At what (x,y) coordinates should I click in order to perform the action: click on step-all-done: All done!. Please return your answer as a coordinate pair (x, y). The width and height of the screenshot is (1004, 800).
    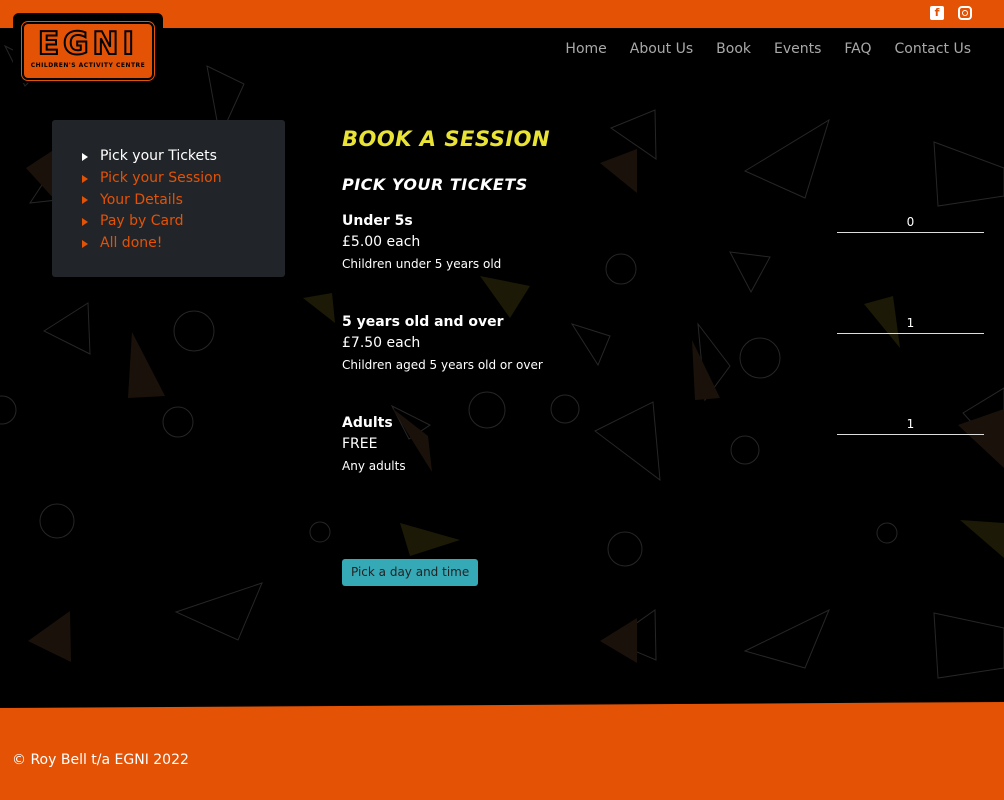
    Looking at the image, I should click on (183, 244).